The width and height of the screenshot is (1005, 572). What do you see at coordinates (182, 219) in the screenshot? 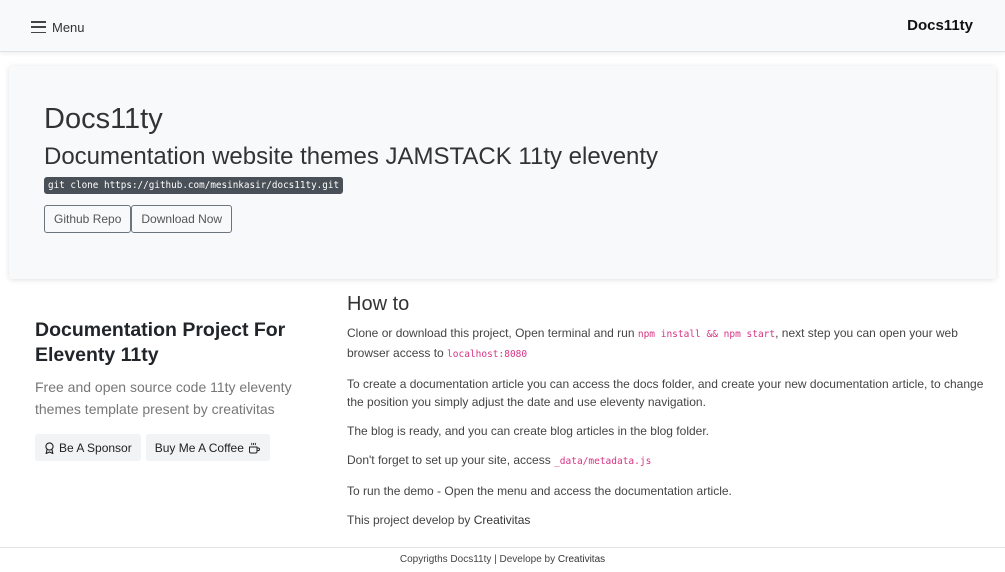
I see `download-now-button: Download Now` at bounding box center [182, 219].